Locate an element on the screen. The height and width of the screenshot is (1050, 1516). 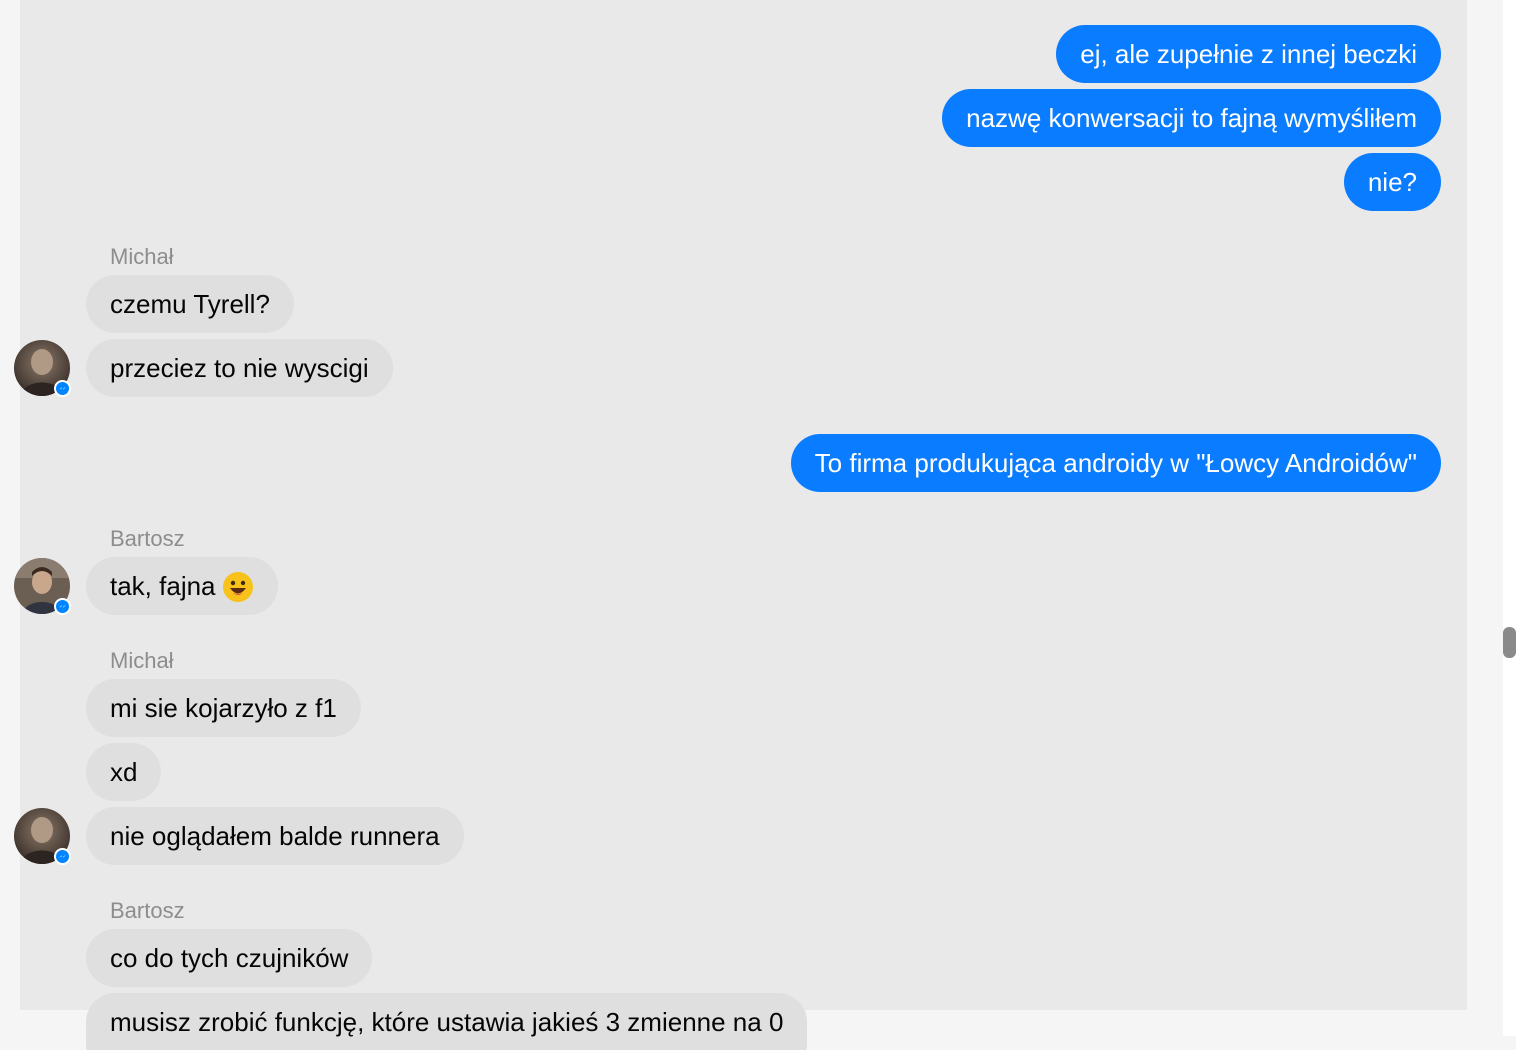
incoming-message: nie oglądałem balde runnera is located at coordinates (275, 836).